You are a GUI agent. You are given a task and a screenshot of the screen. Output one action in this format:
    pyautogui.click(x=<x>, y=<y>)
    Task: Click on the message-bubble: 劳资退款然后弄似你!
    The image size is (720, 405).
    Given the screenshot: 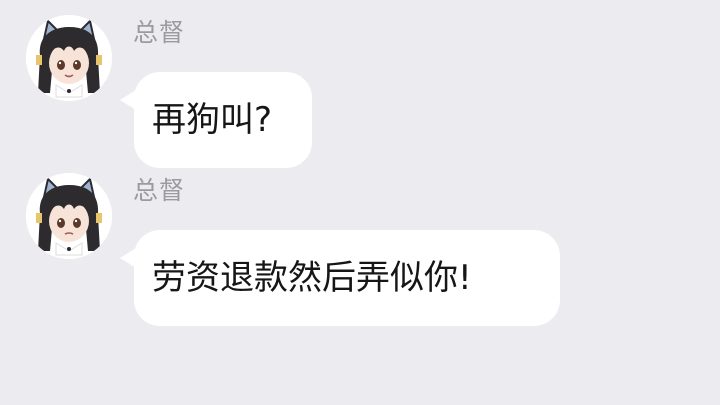 What is the action you would take?
    pyautogui.click(x=340, y=278)
    